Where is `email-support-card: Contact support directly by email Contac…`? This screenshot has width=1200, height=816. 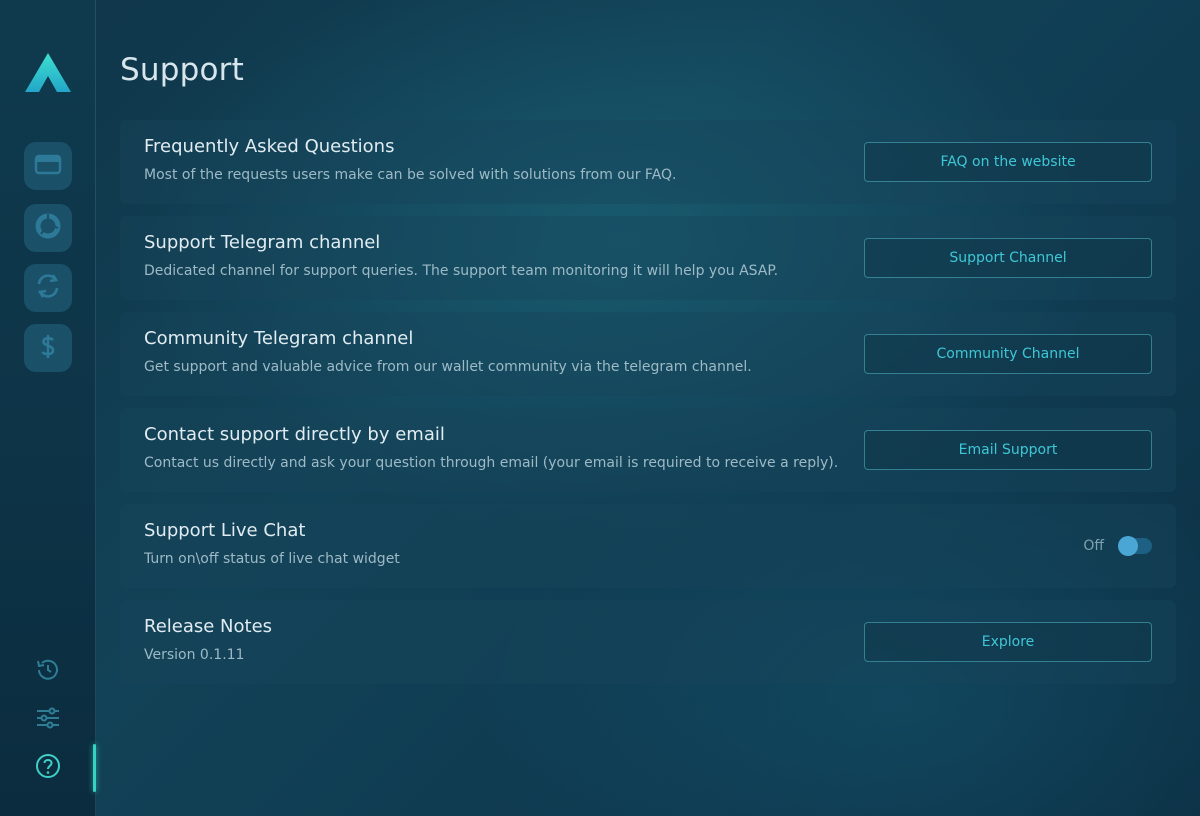
email-support-card: Contact support directly by email Contac… is located at coordinates (648, 450).